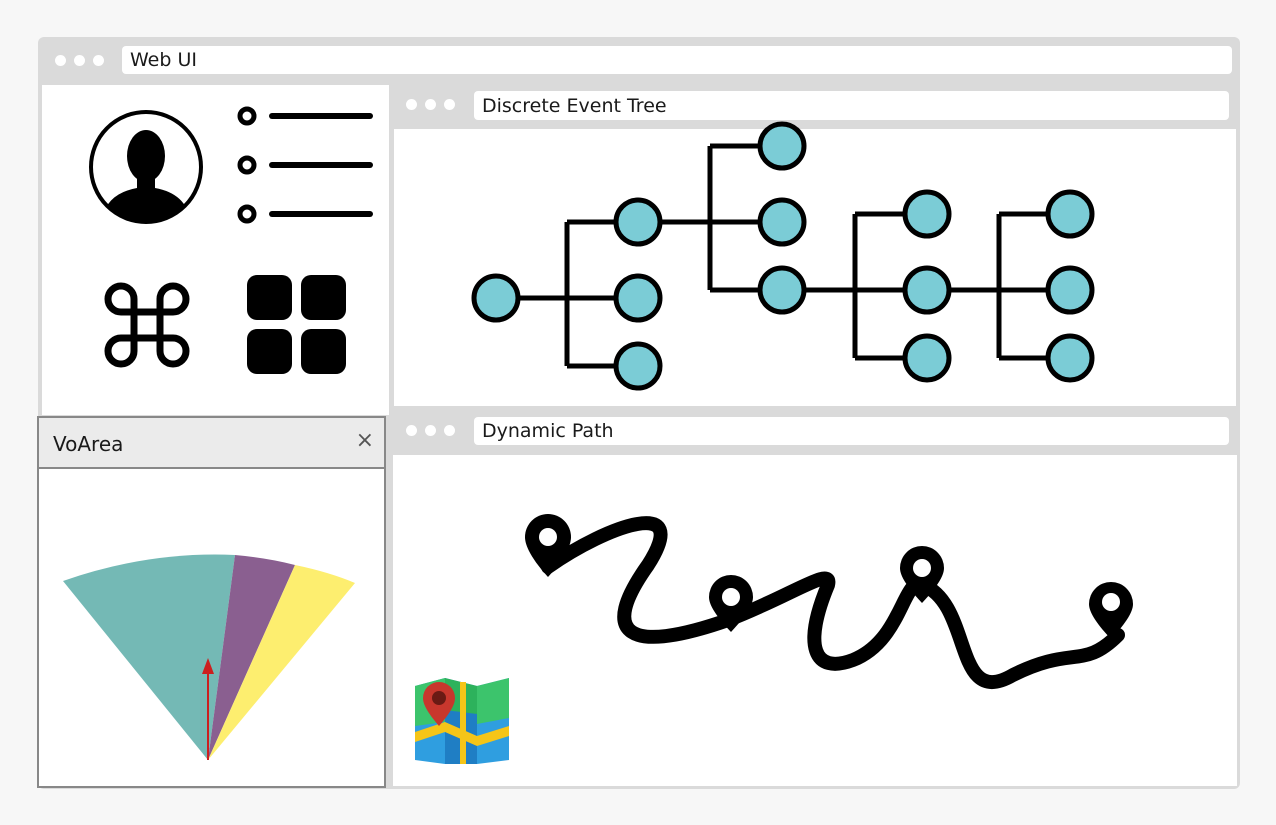  Describe the element at coordinates (677, 60) in the screenshot. I see `web-ui-address-bar: Web UI` at that location.